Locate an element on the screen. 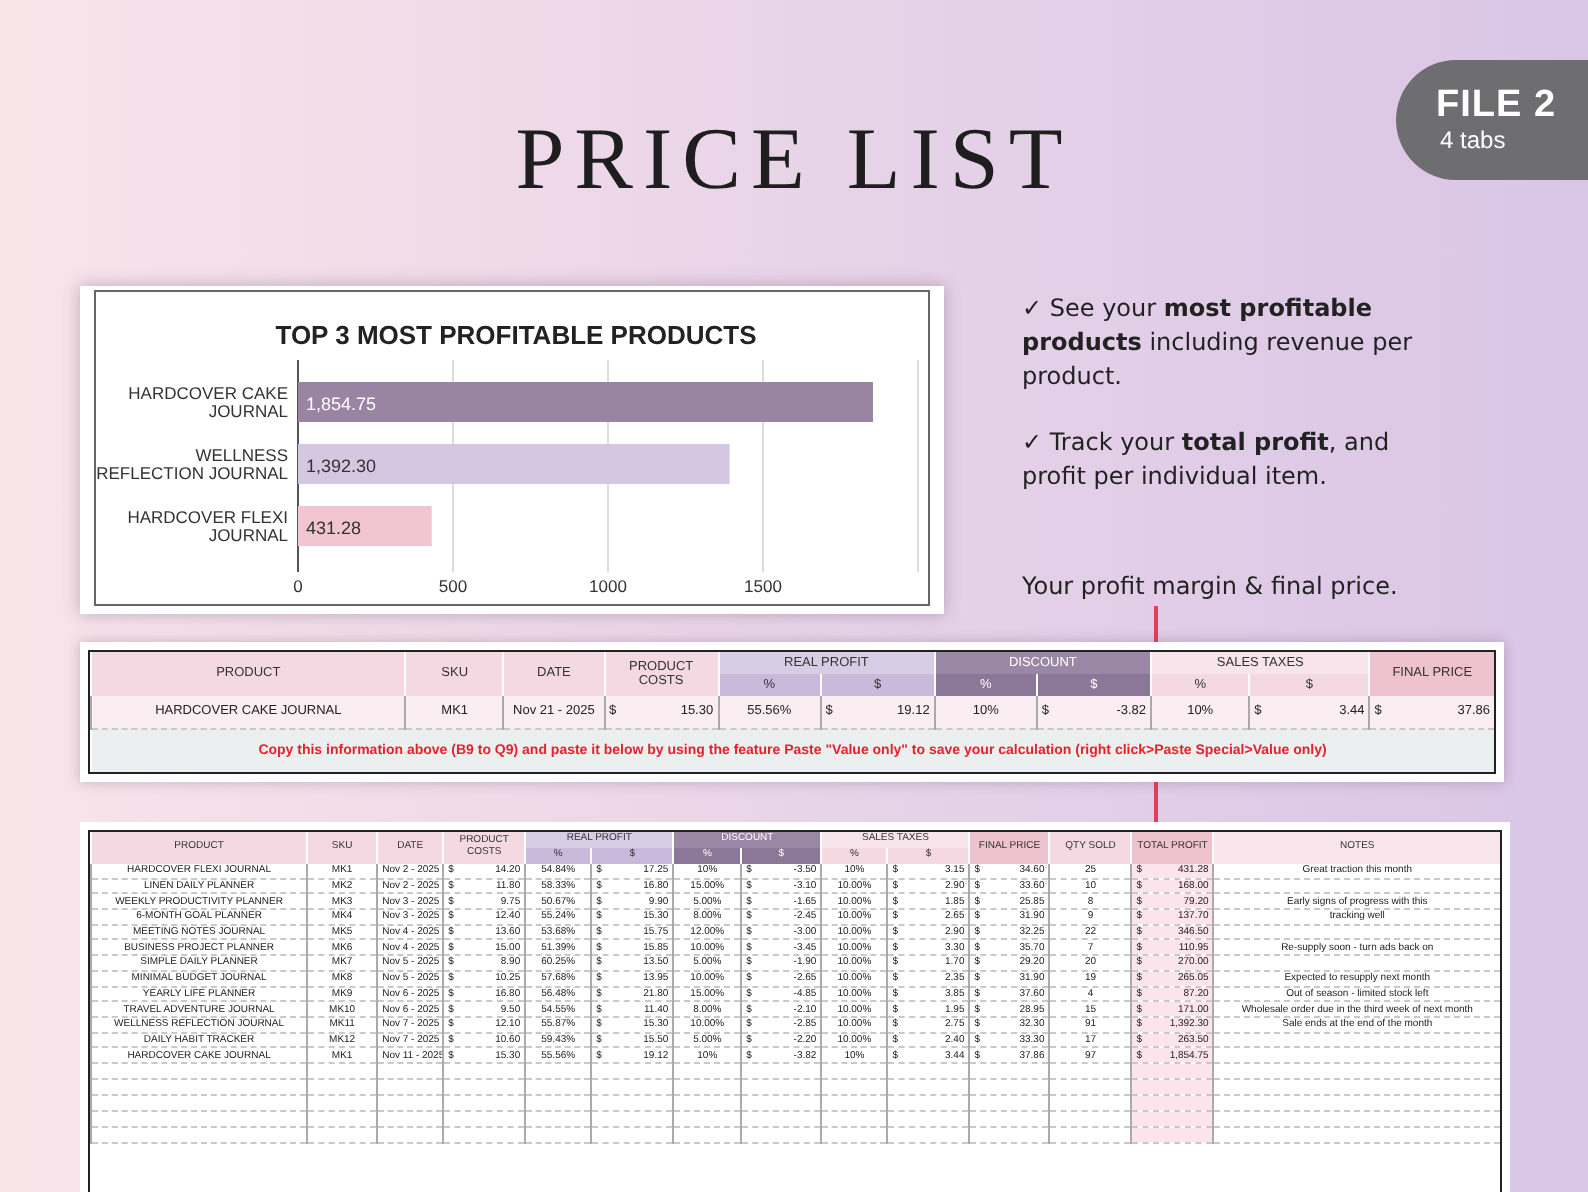  category-label: HARDCOVER CAKE JOURNAL is located at coordinates (208, 402).